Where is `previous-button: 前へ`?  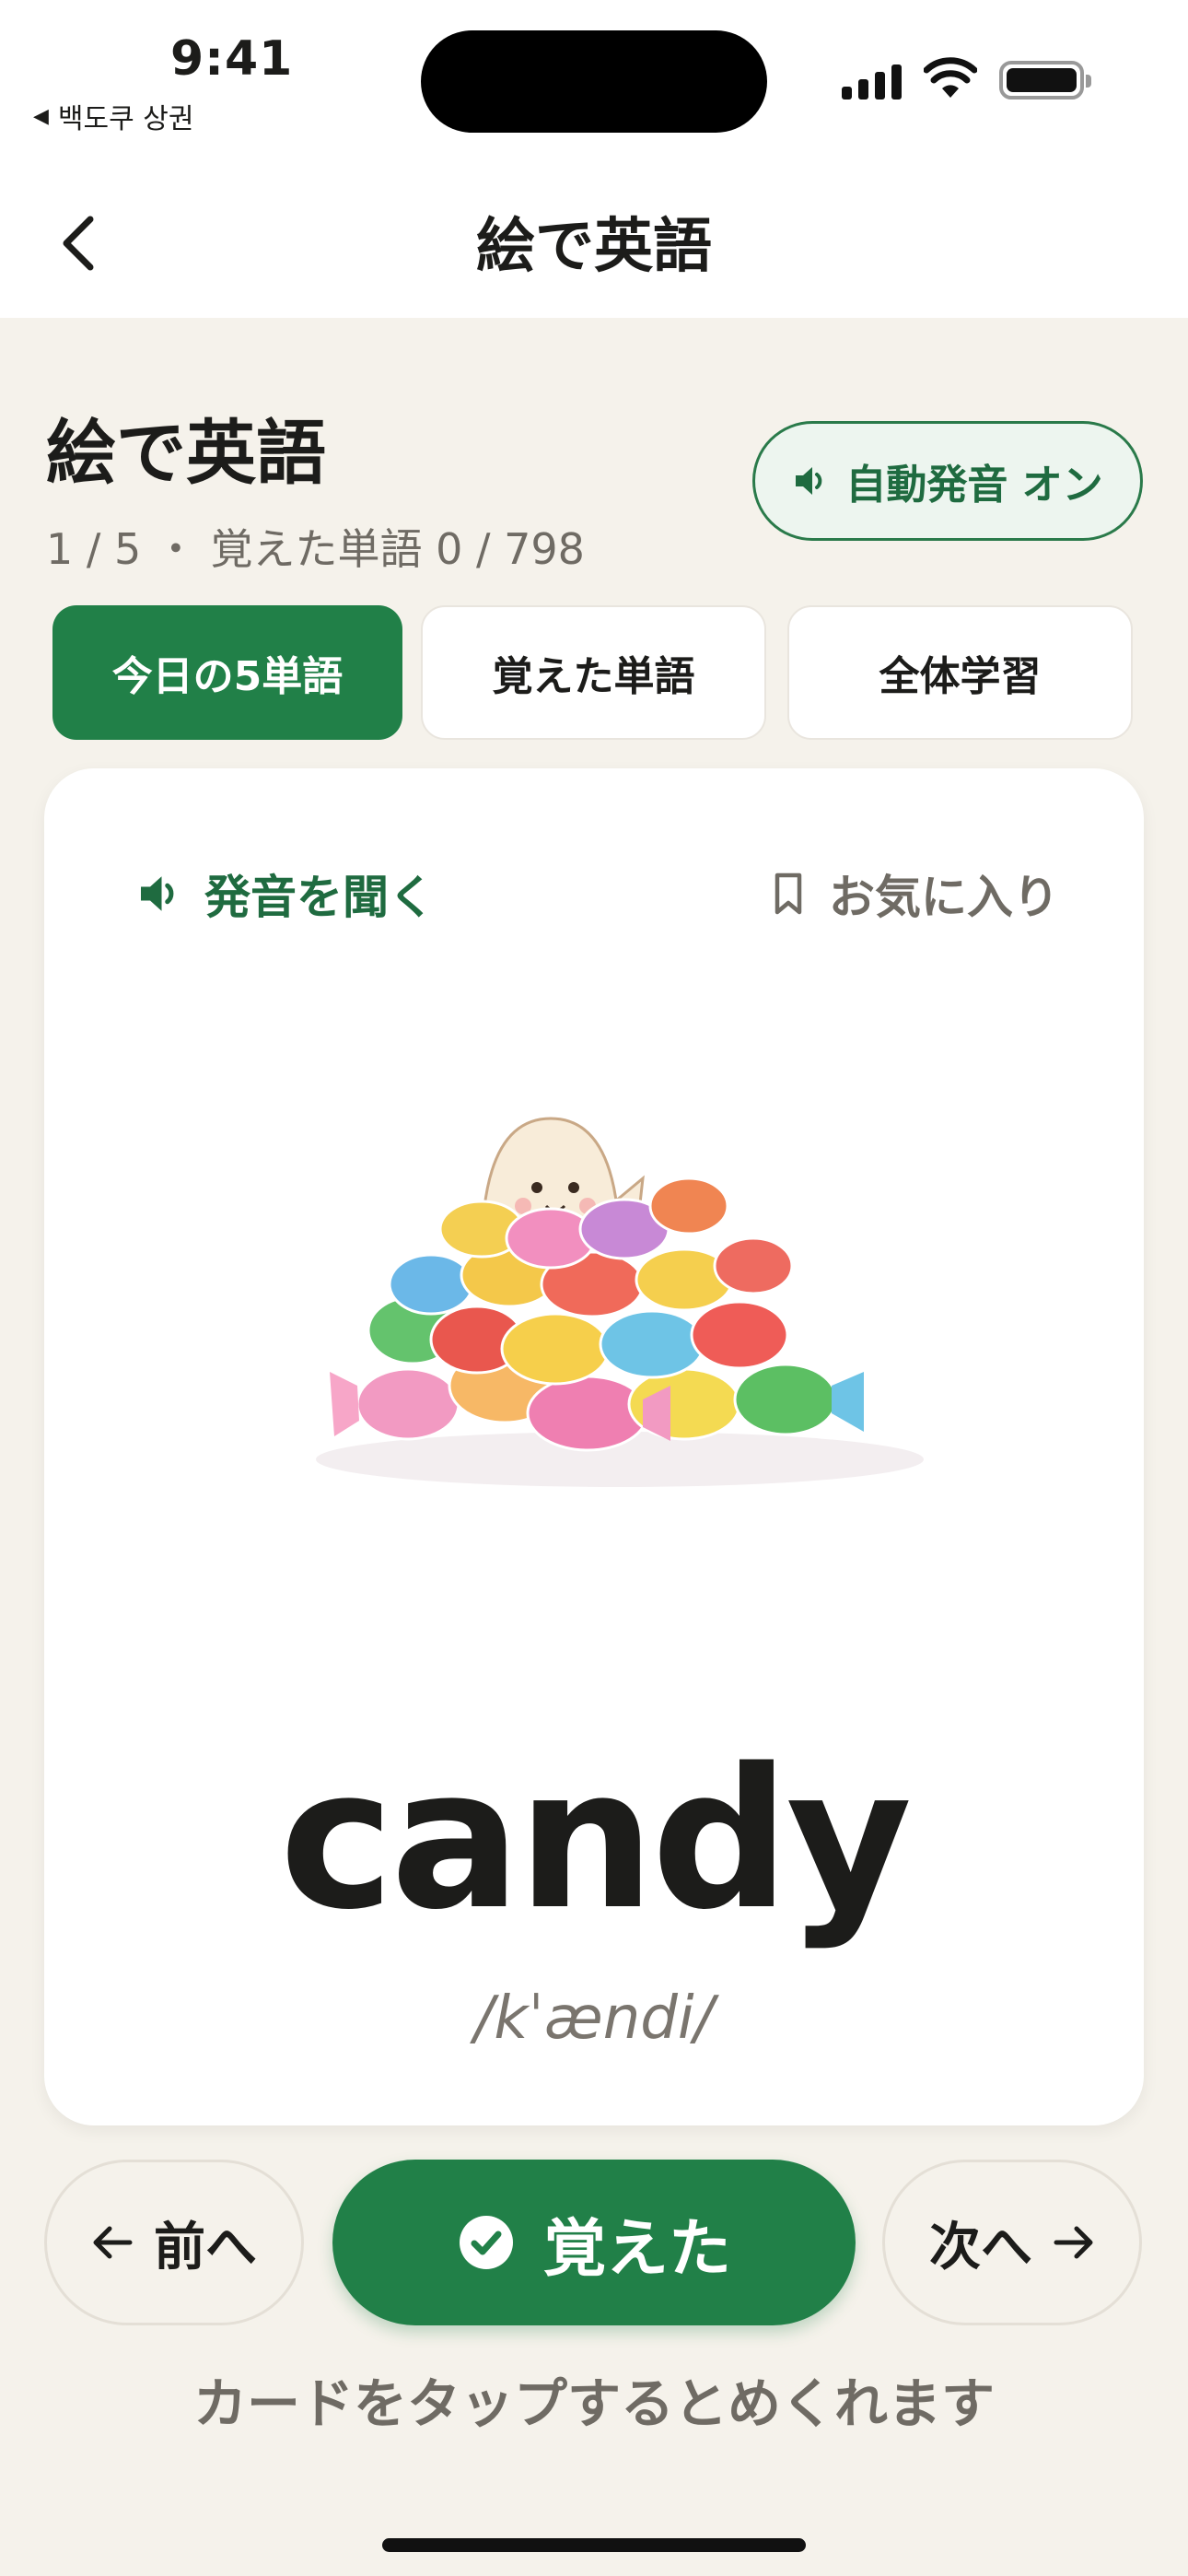
previous-button: 前へ is located at coordinates (174, 2242).